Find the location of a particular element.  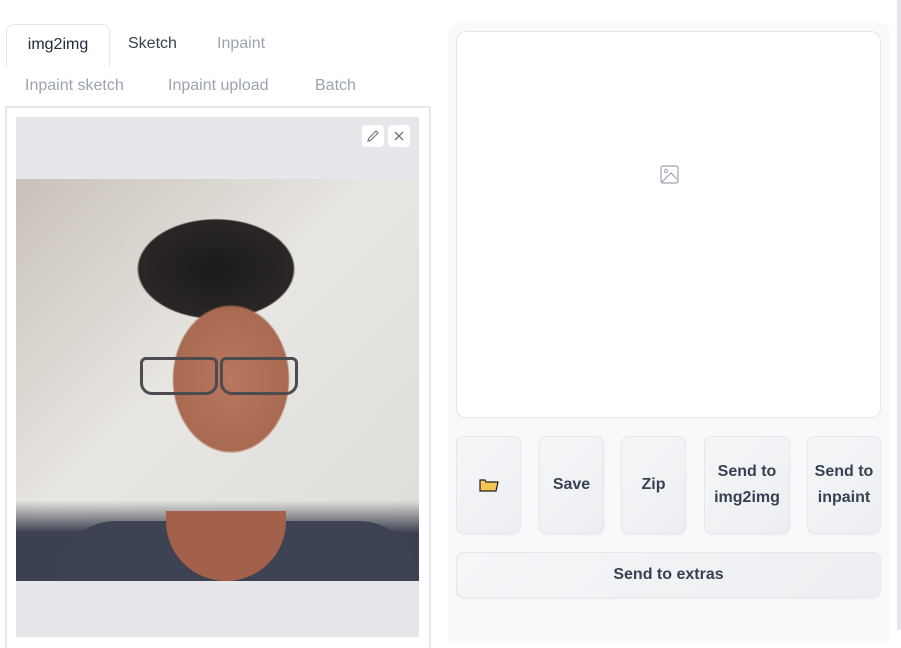

close-icon is located at coordinates (399, 136).